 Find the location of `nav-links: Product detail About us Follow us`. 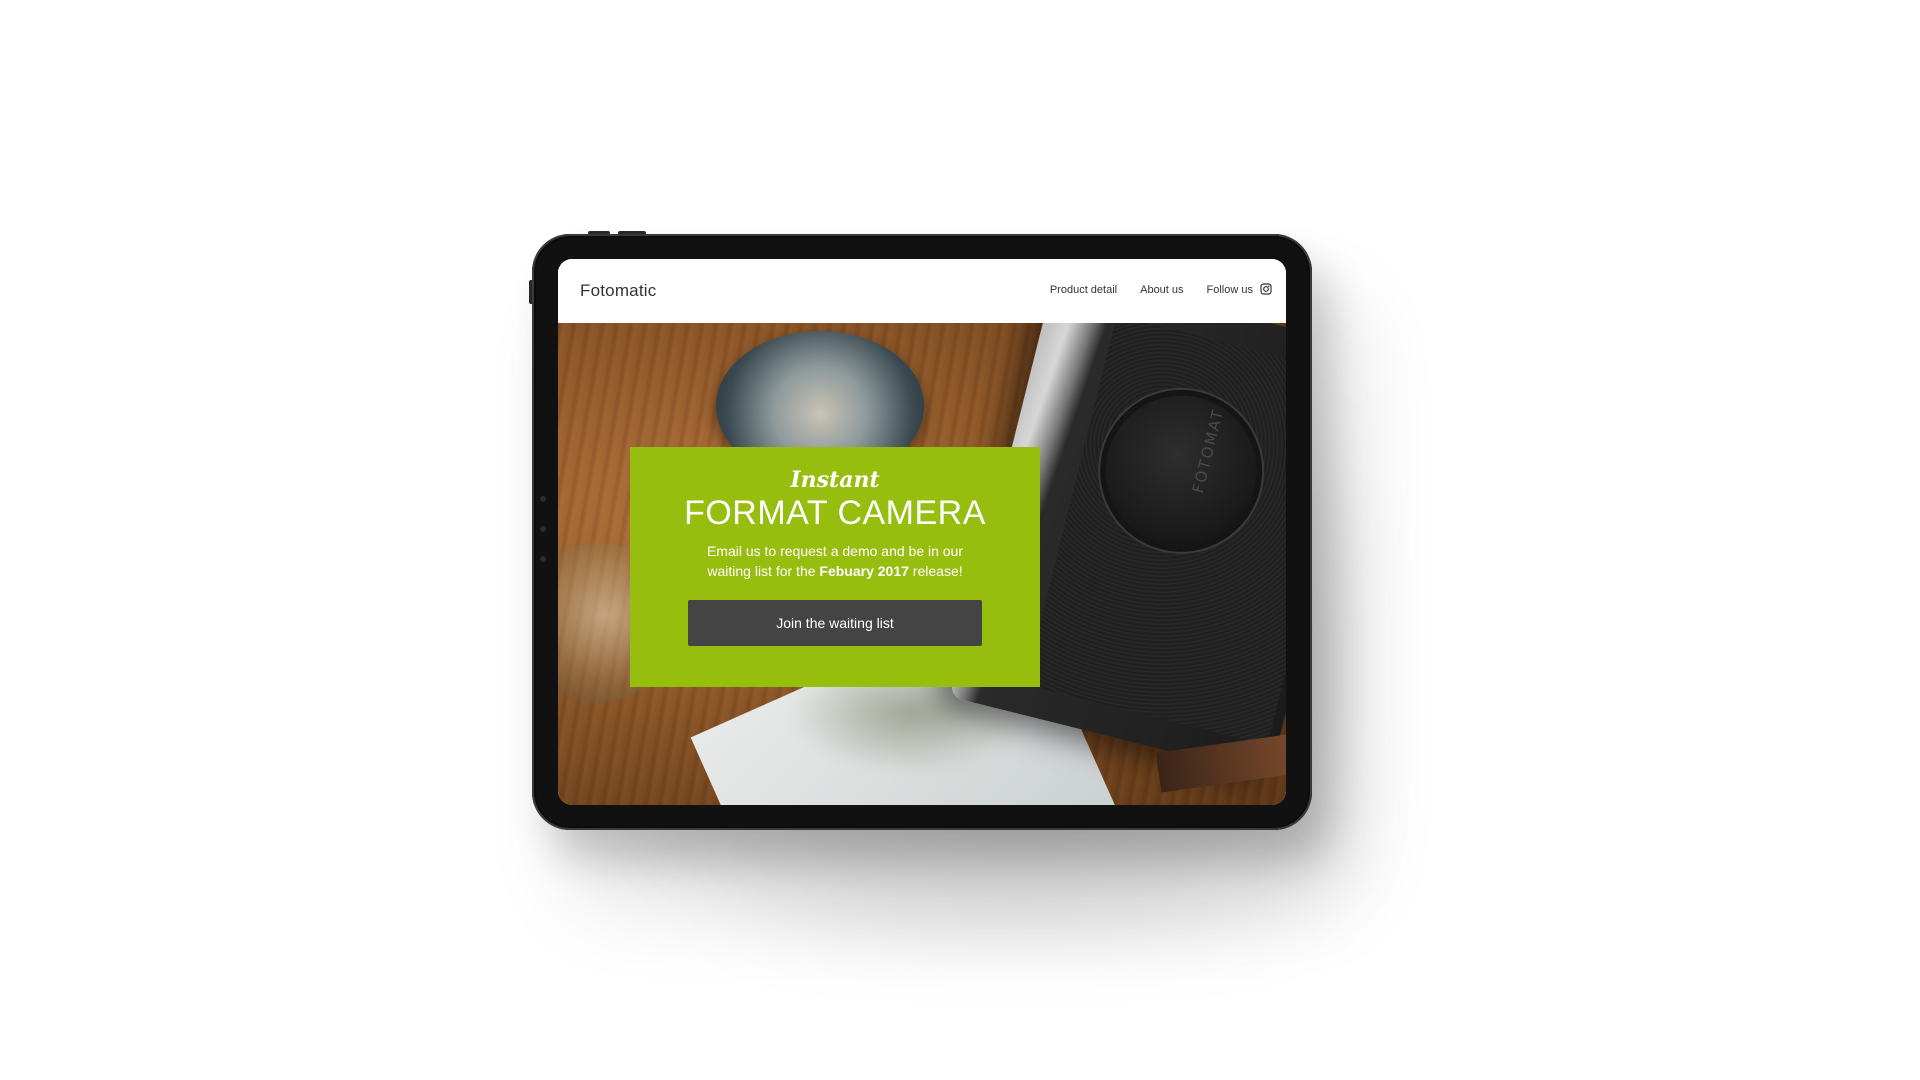

nav-links: Product detail About us Follow us is located at coordinates (1149, 289).